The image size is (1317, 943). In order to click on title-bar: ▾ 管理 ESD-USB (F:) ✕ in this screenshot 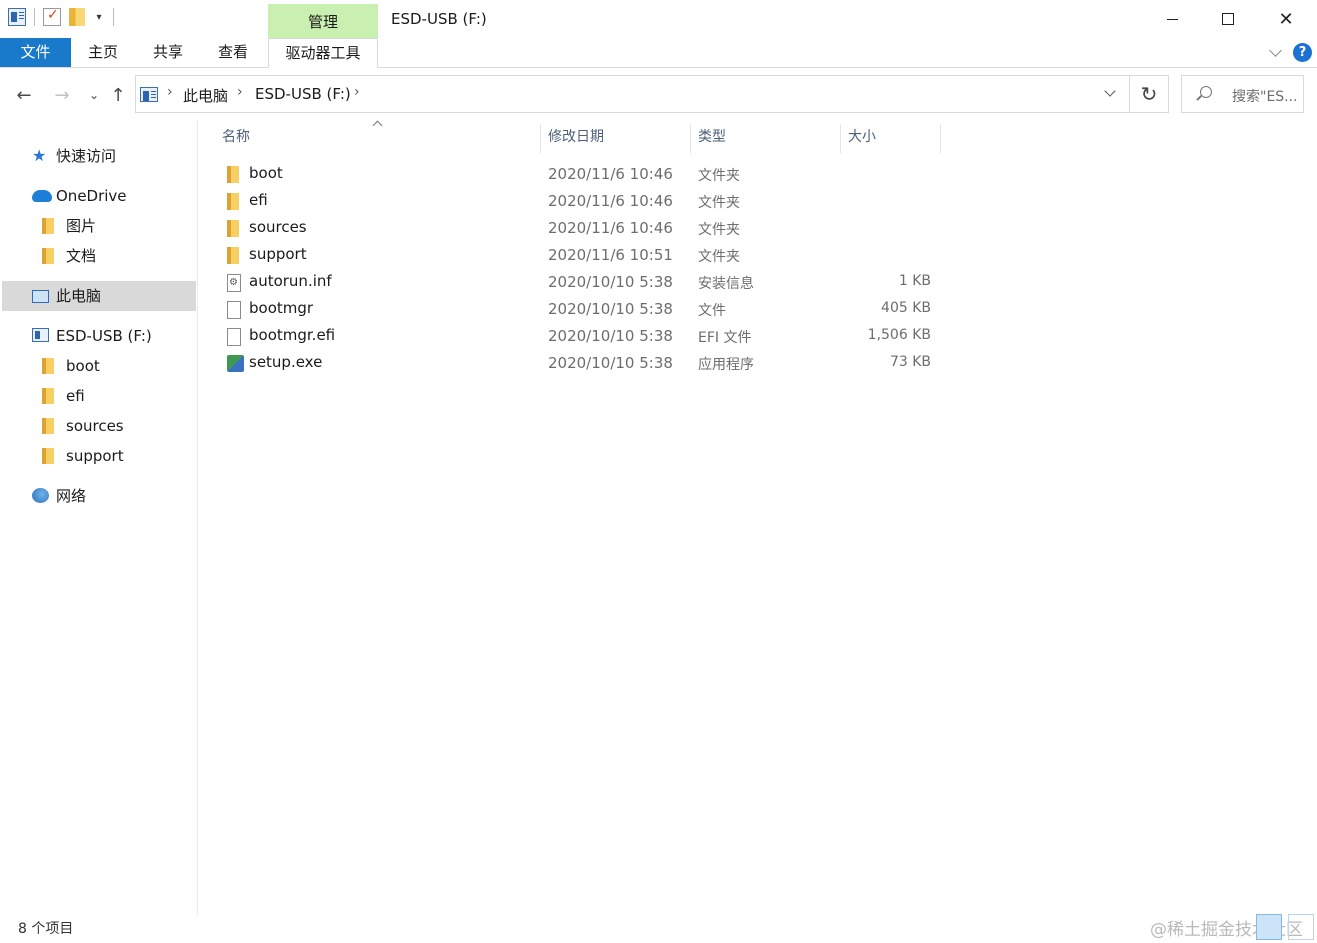, I will do `click(658, 19)`.